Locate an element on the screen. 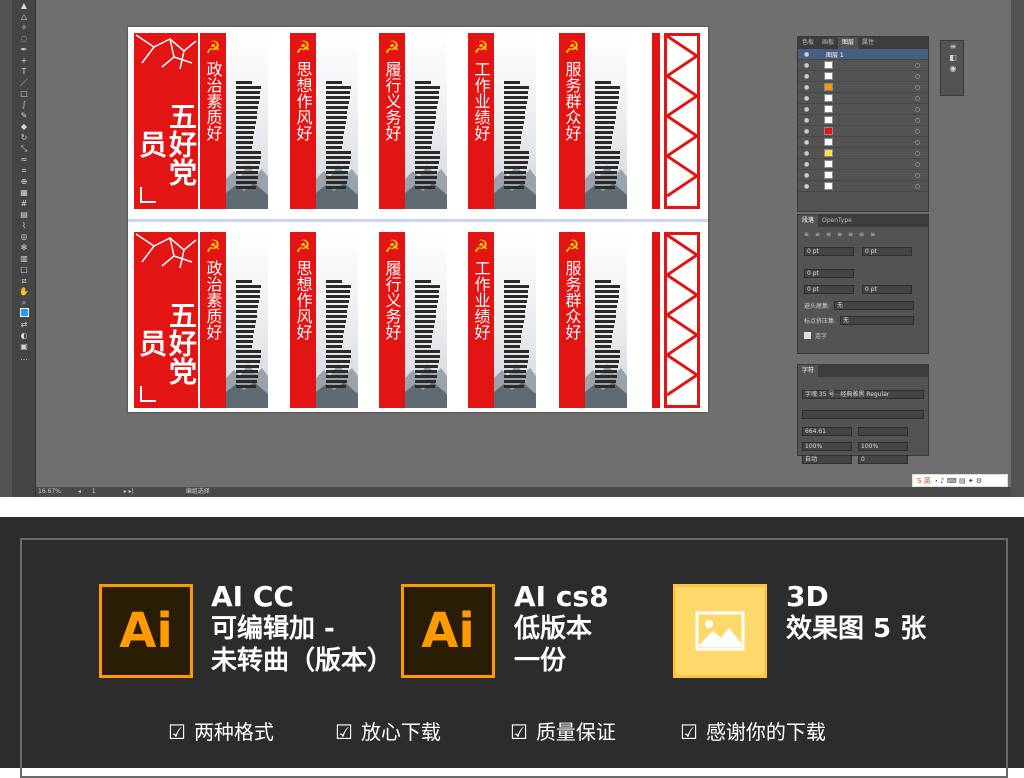 The width and height of the screenshot is (1024, 778). artboard-number-field: 1 is located at coordinates (107, 492).